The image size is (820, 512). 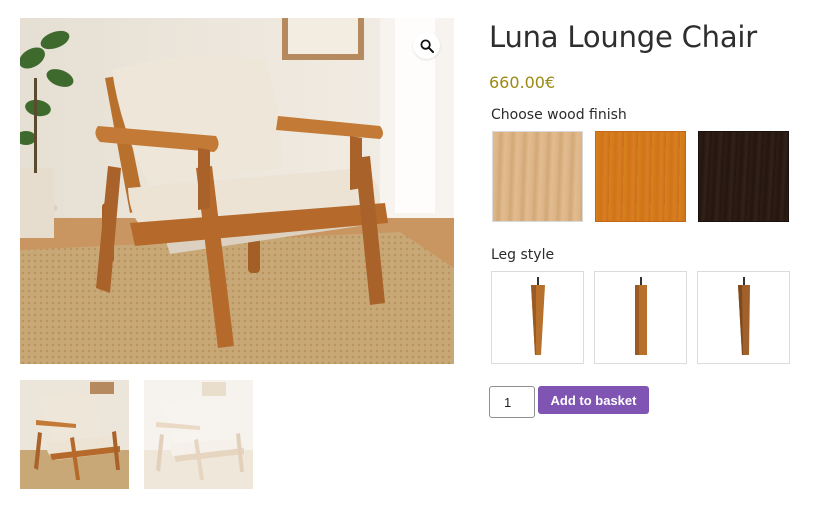 I want to click on leg-option-angled, so click(x=743, y=317).